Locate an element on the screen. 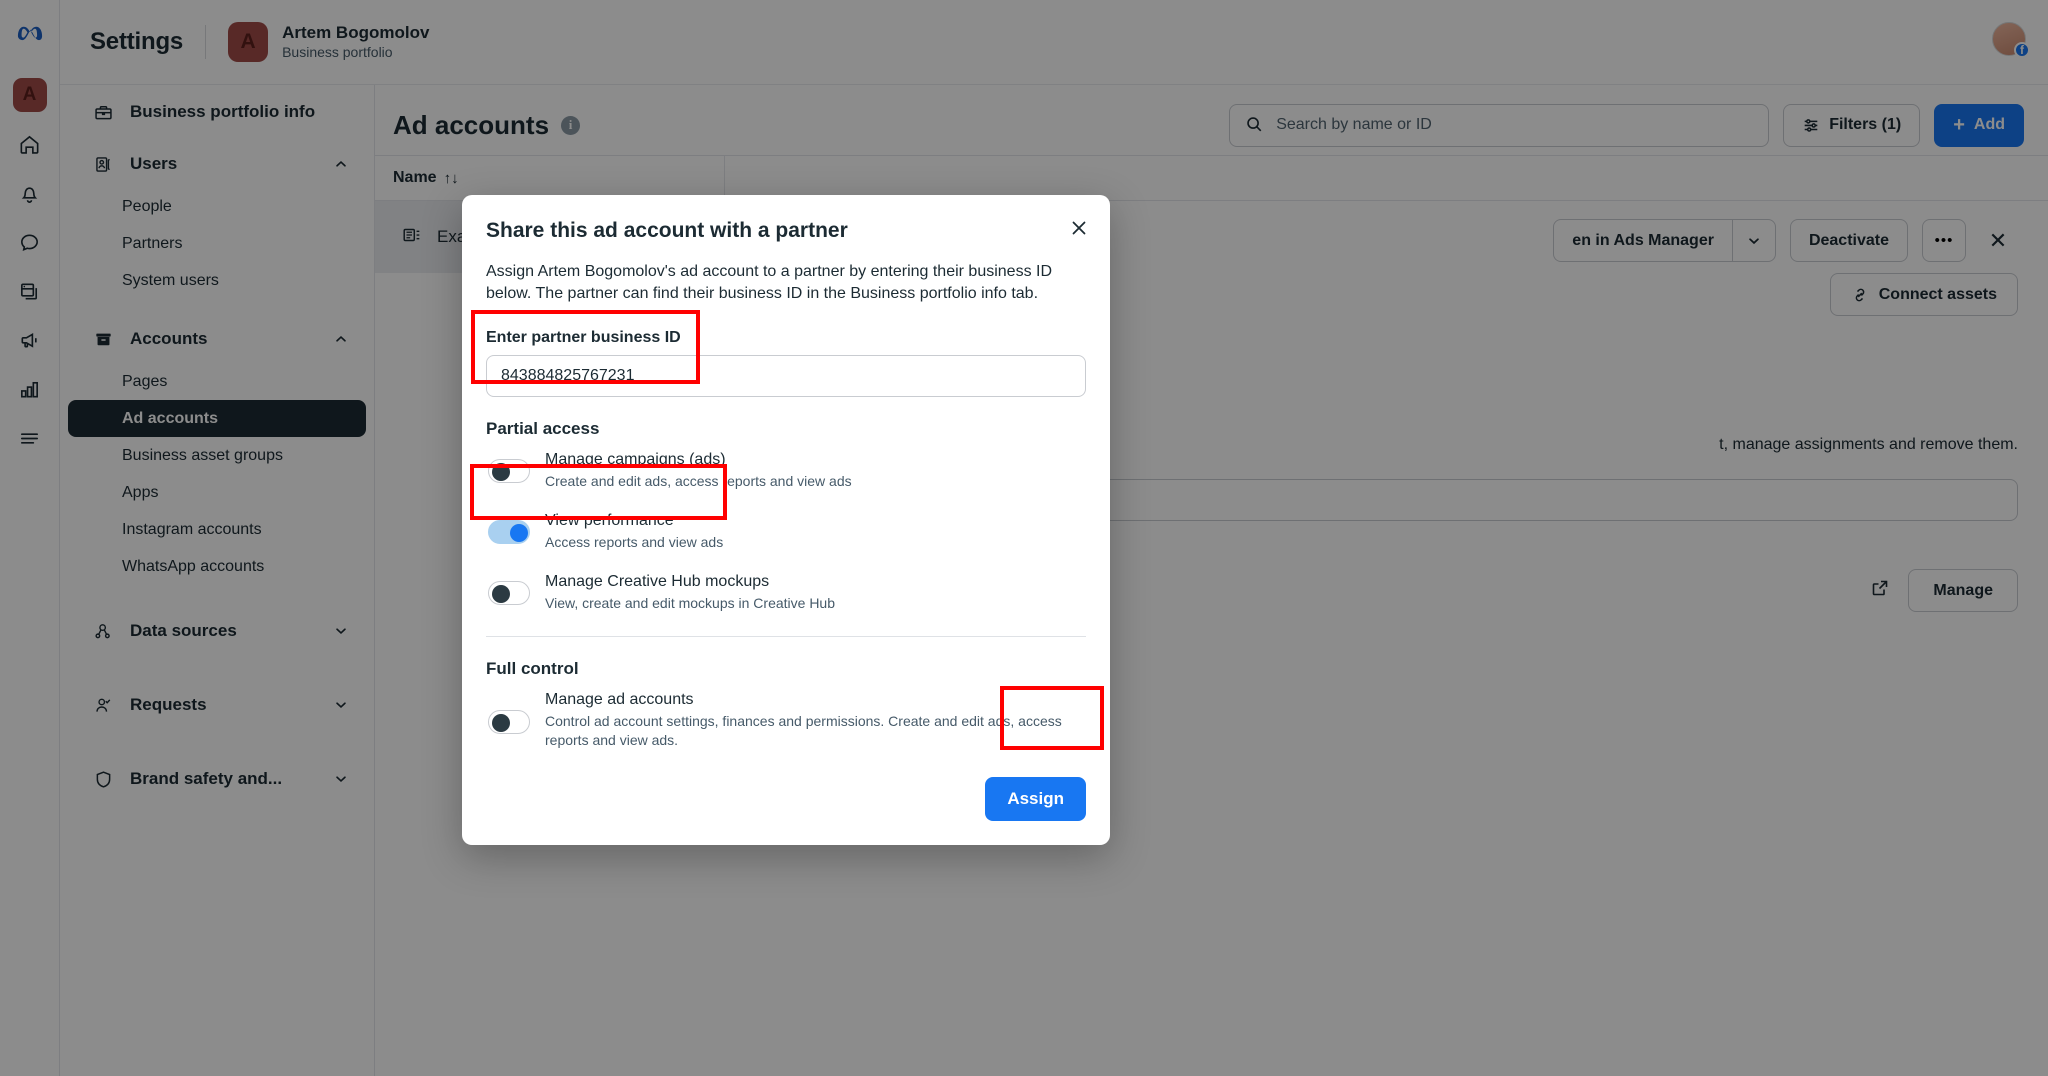 The height and width of the screenshot is (1076, 2048). view-performance-toggle is located at coordinates (509, 532).